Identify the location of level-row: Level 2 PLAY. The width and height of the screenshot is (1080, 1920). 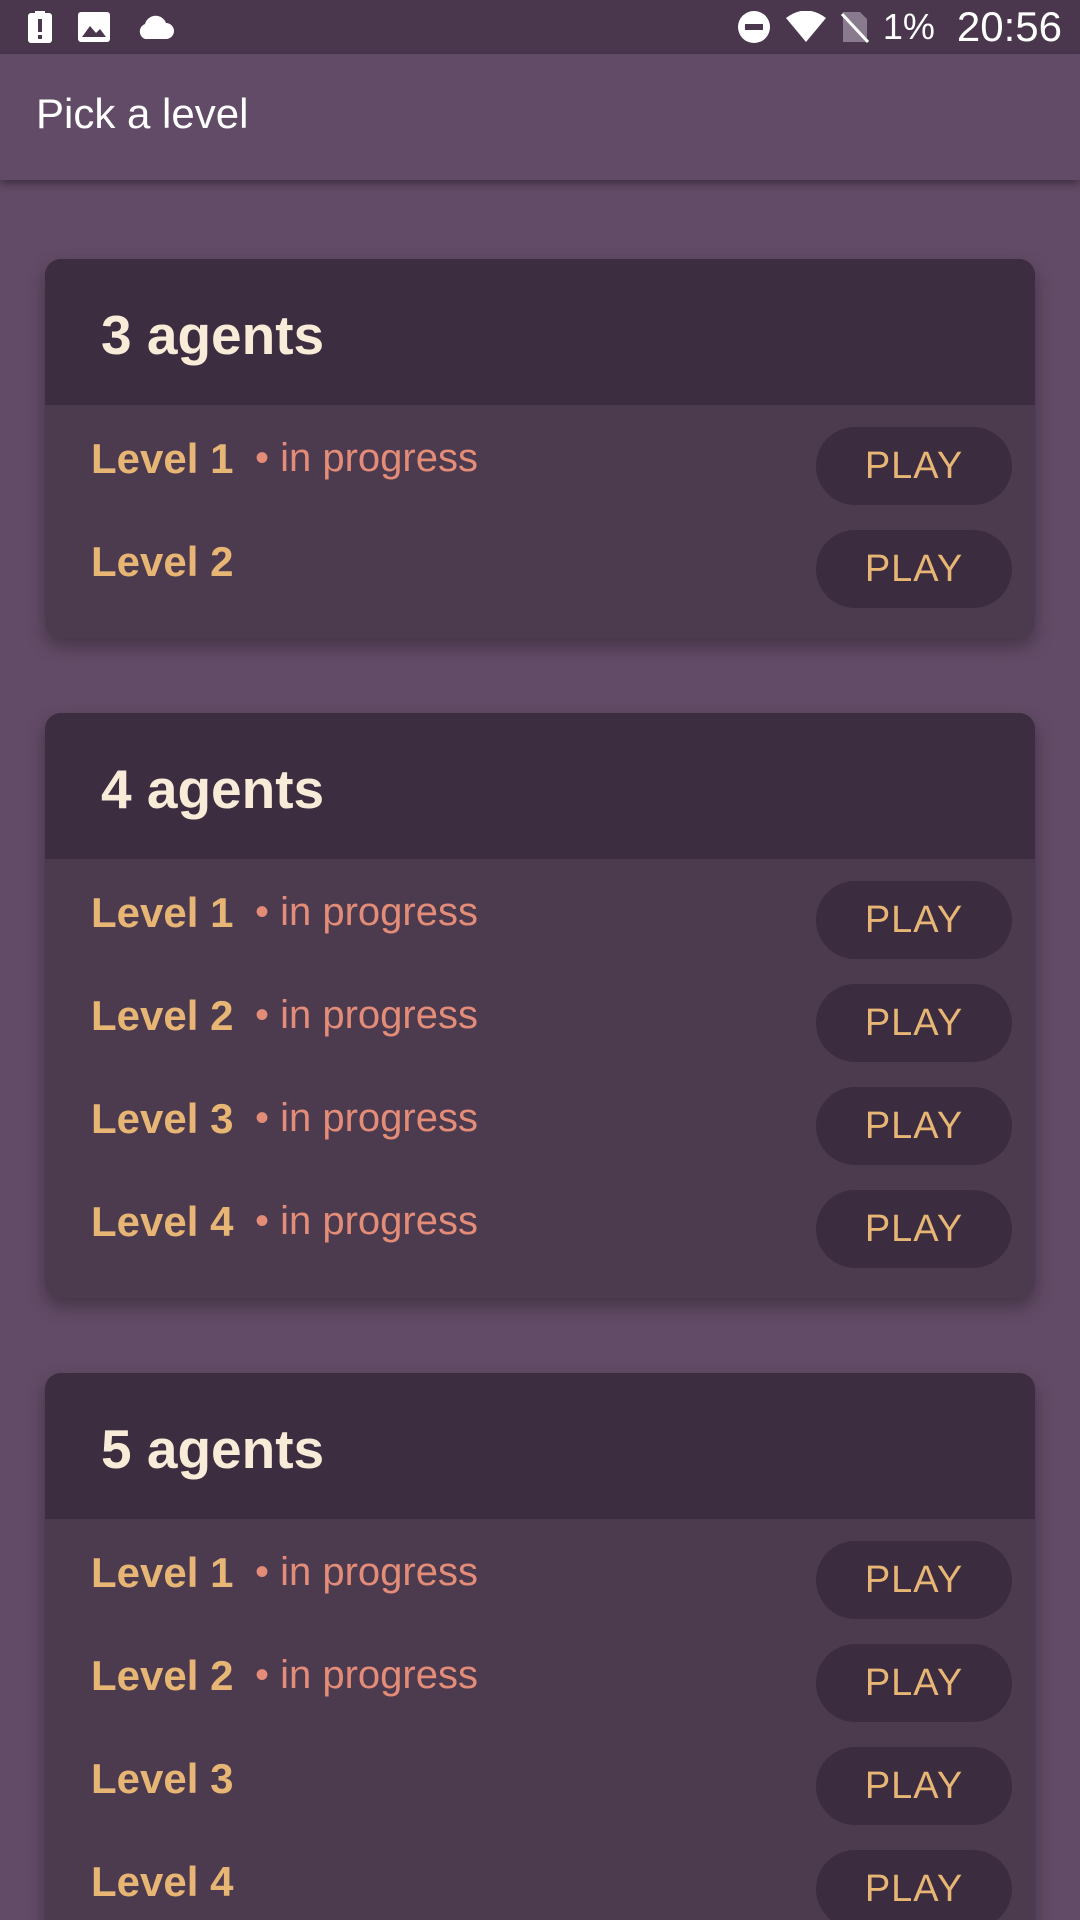
(540, 559).